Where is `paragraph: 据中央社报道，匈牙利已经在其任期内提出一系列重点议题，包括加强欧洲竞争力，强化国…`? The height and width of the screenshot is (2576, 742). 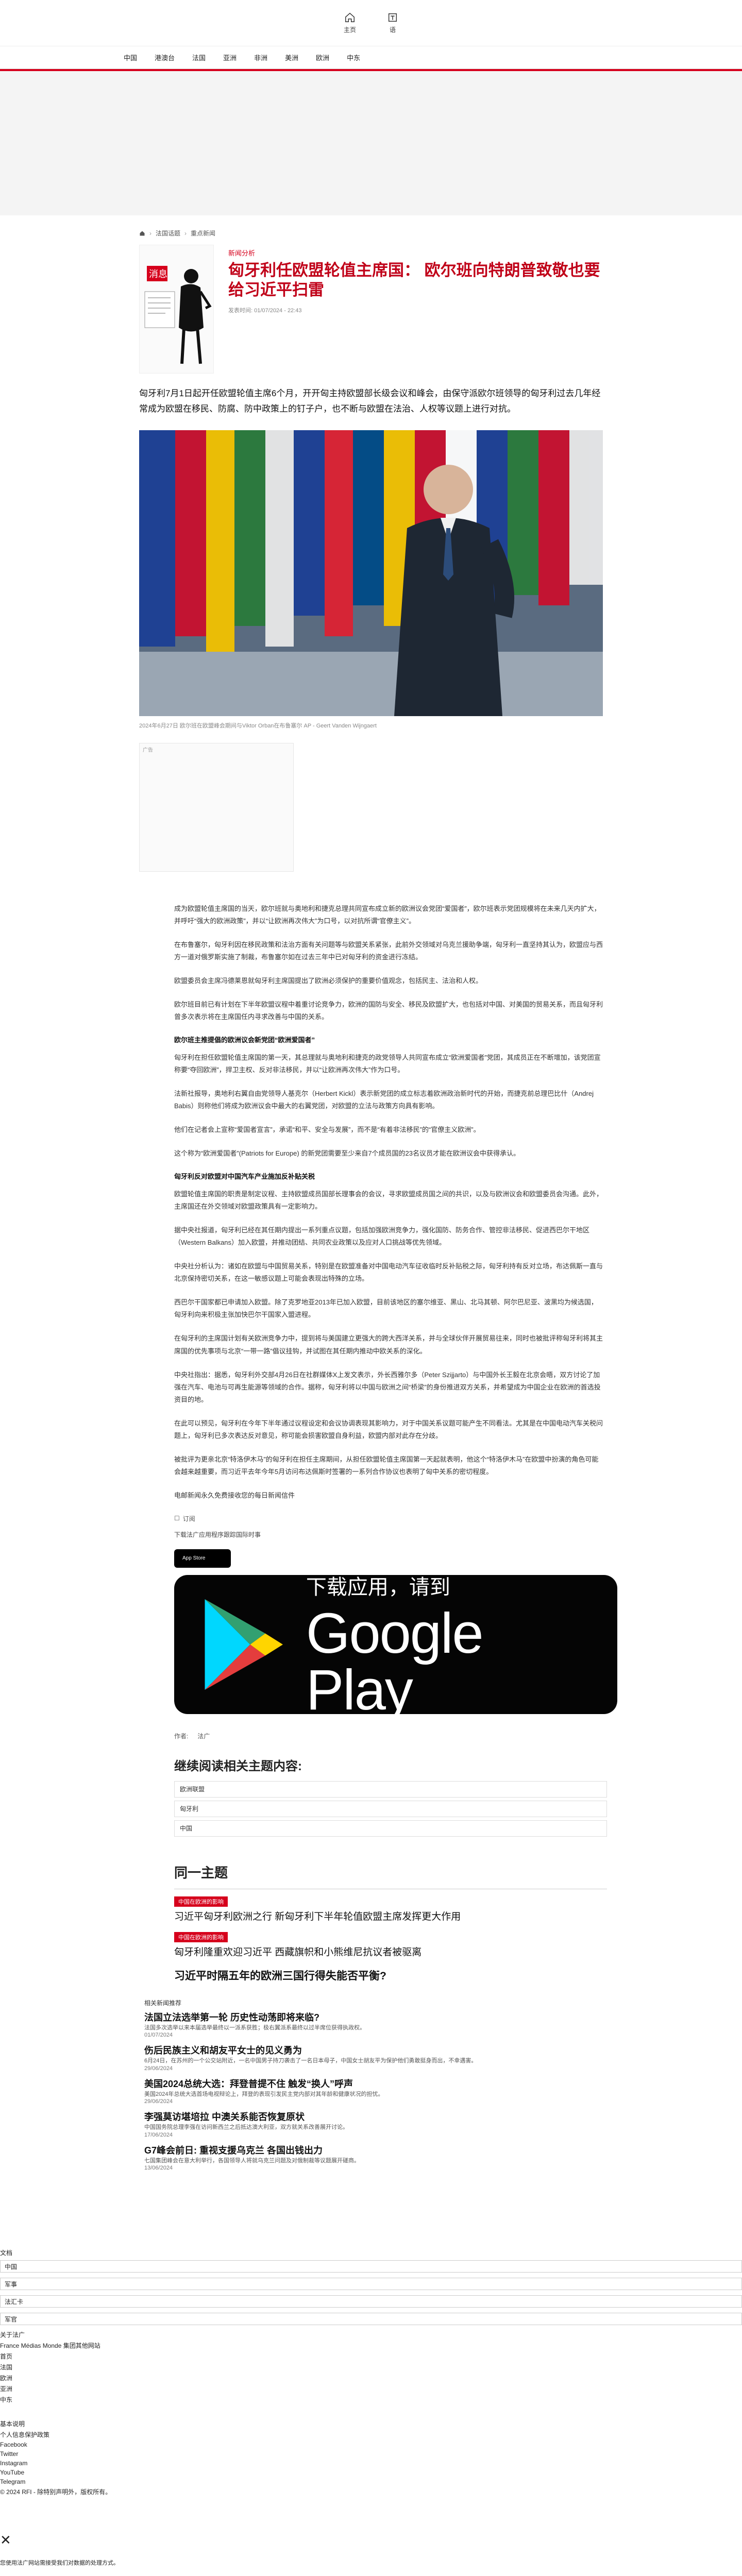 paragraph: 据中央社报道，匈牙利已经在其任期内提出一系列重点议题，包括加强欧洲竞争力，强化国… is located at coordinates (382, 1236).